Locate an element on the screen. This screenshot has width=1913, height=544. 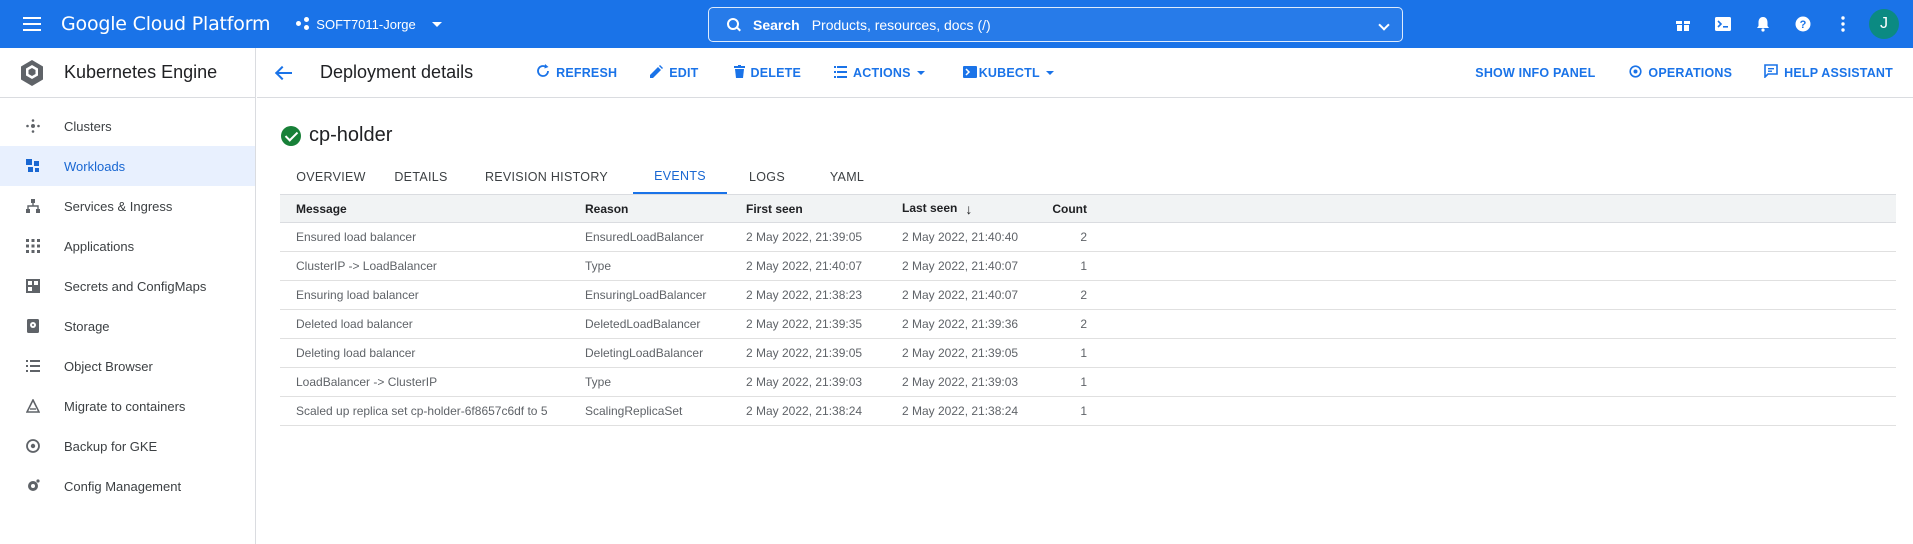
column-header-last-seen: Last seen ↓ is located at coordinates (976, 209).